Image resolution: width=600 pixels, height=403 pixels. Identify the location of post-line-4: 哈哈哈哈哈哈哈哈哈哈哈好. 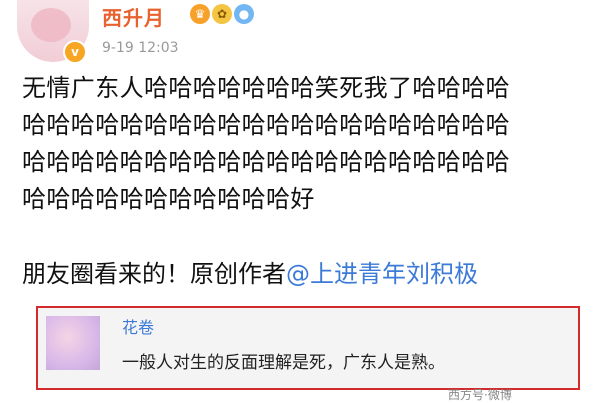
(168, 199).